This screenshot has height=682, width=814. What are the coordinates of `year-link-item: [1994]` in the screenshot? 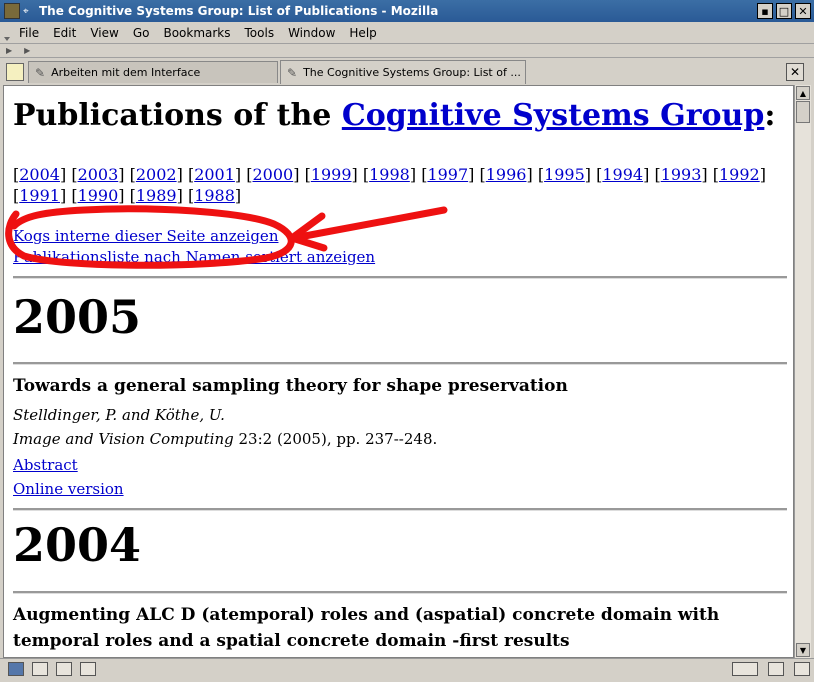 It's located at (623, 174).